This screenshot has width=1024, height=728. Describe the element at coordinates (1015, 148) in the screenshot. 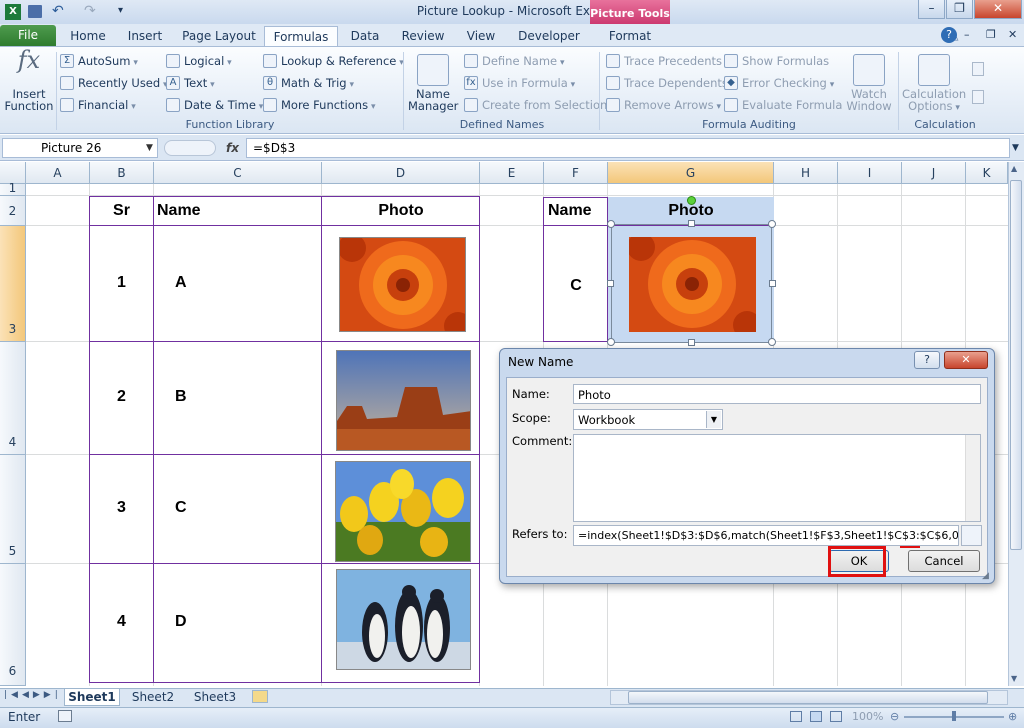

I see `expand-formula-bar-icon: ▼` at that location.